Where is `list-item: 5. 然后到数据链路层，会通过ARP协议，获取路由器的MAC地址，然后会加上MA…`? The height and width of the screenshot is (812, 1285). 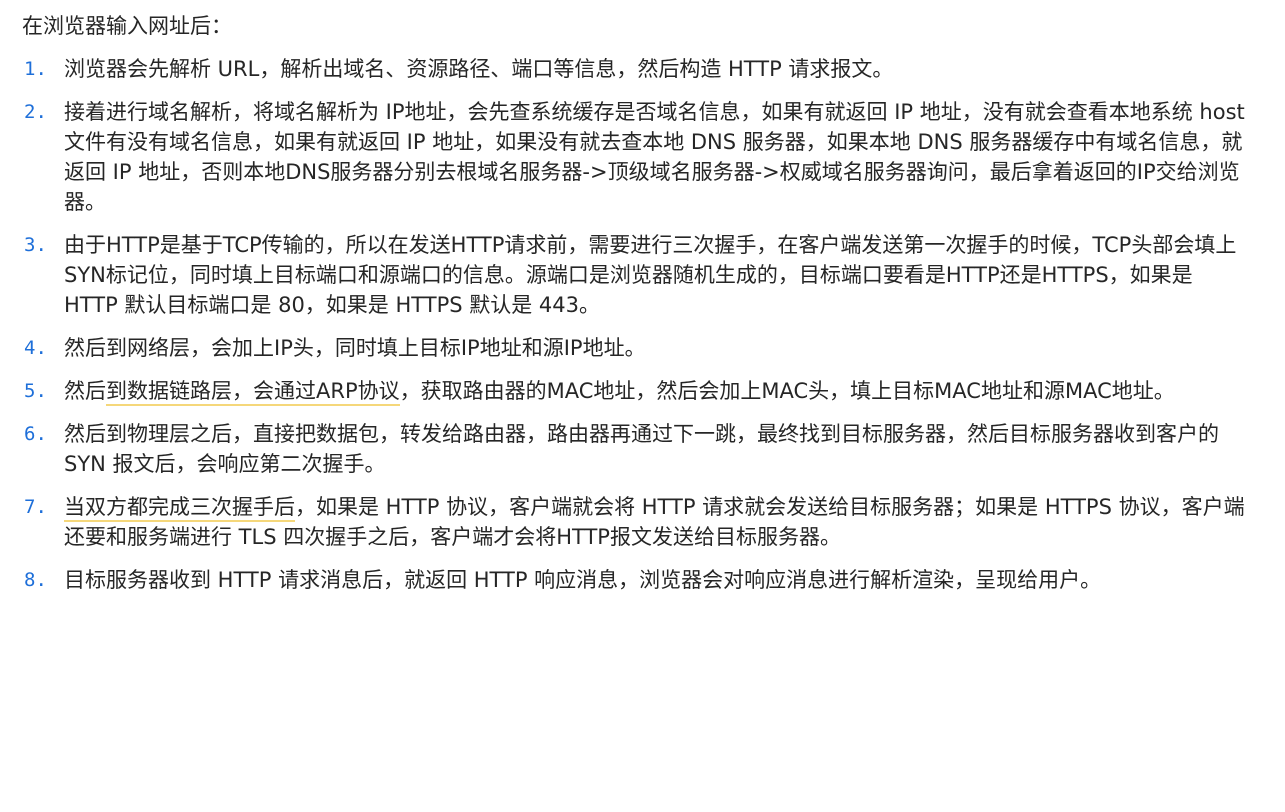 list-item: 5. 然后到数据链路层，会通过ARP协议，获取路由器的MAC地址，然后会加上MA… is located at coordinates (633, 391).